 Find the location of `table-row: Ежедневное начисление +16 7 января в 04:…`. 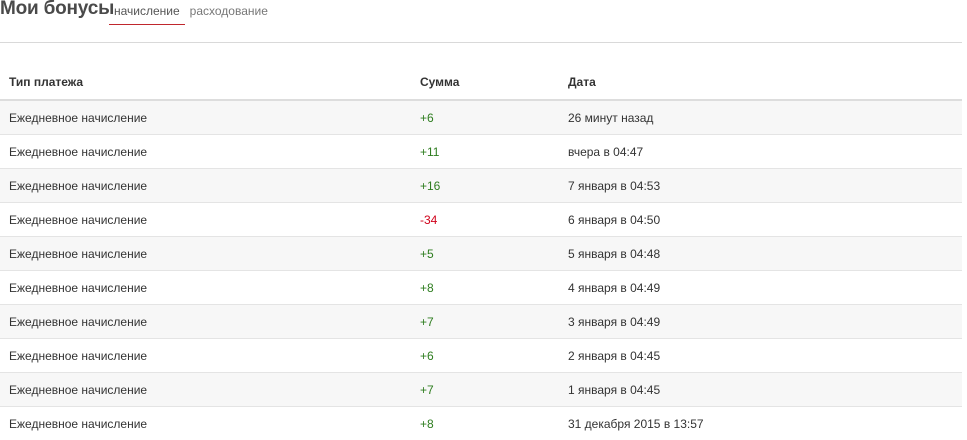

table-row: Ежедневное начисление +16 7 января в 04:… is located at coordinates (481, 185).